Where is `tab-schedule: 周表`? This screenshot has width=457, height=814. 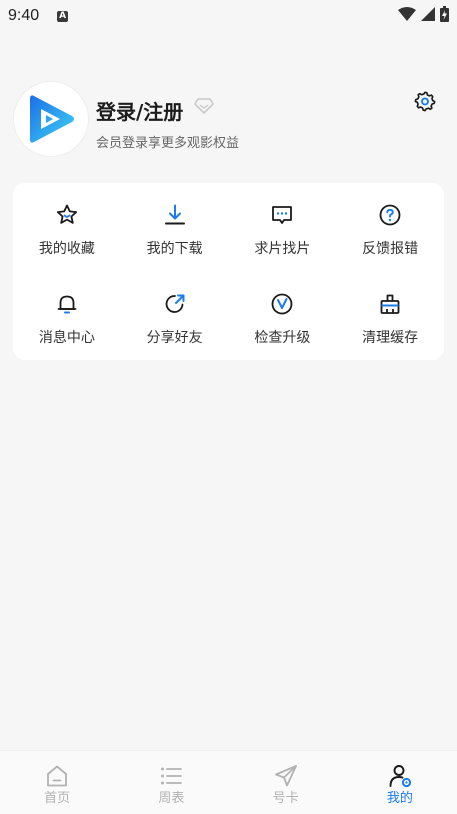 tab-schedule: 周表 is located at coordinates (171, 782).